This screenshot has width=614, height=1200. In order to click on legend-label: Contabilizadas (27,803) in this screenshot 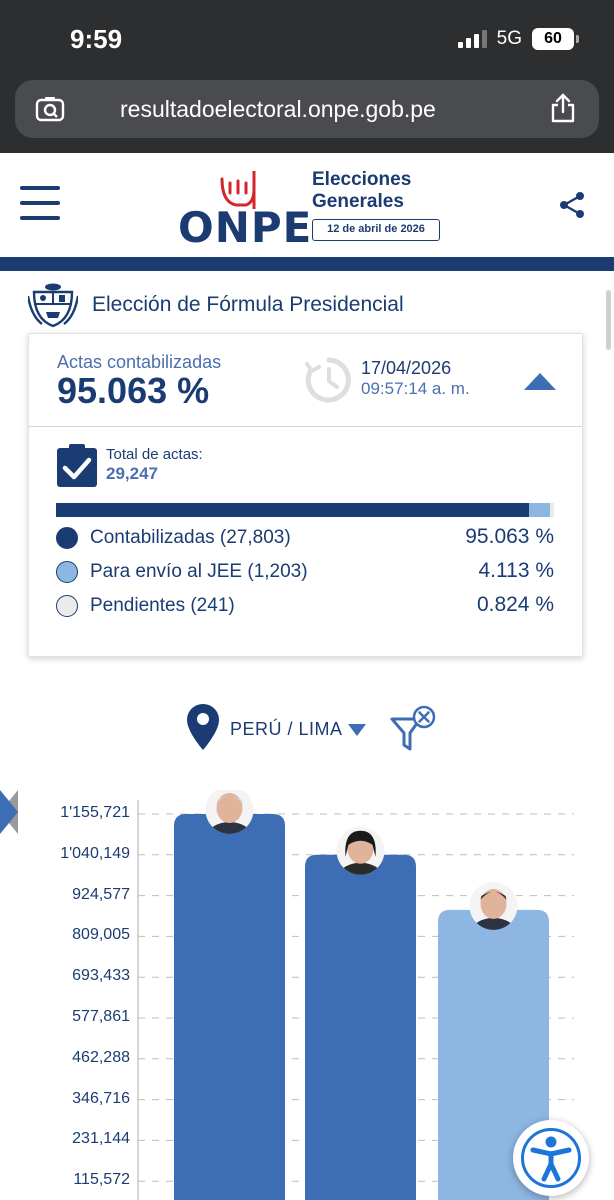, I will do `click(190, 537)`.